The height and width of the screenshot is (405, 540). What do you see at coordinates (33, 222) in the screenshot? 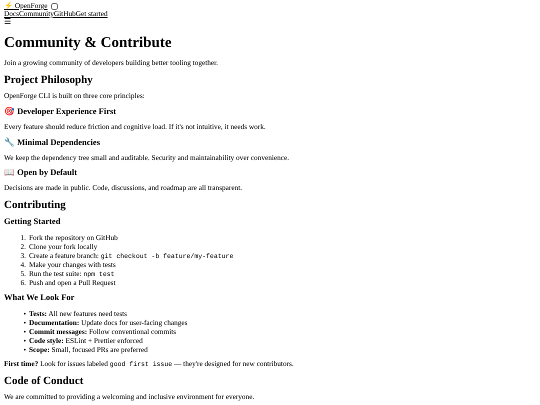
I see `subsection-heading: Getting Started` at bounding box center [33, 222].